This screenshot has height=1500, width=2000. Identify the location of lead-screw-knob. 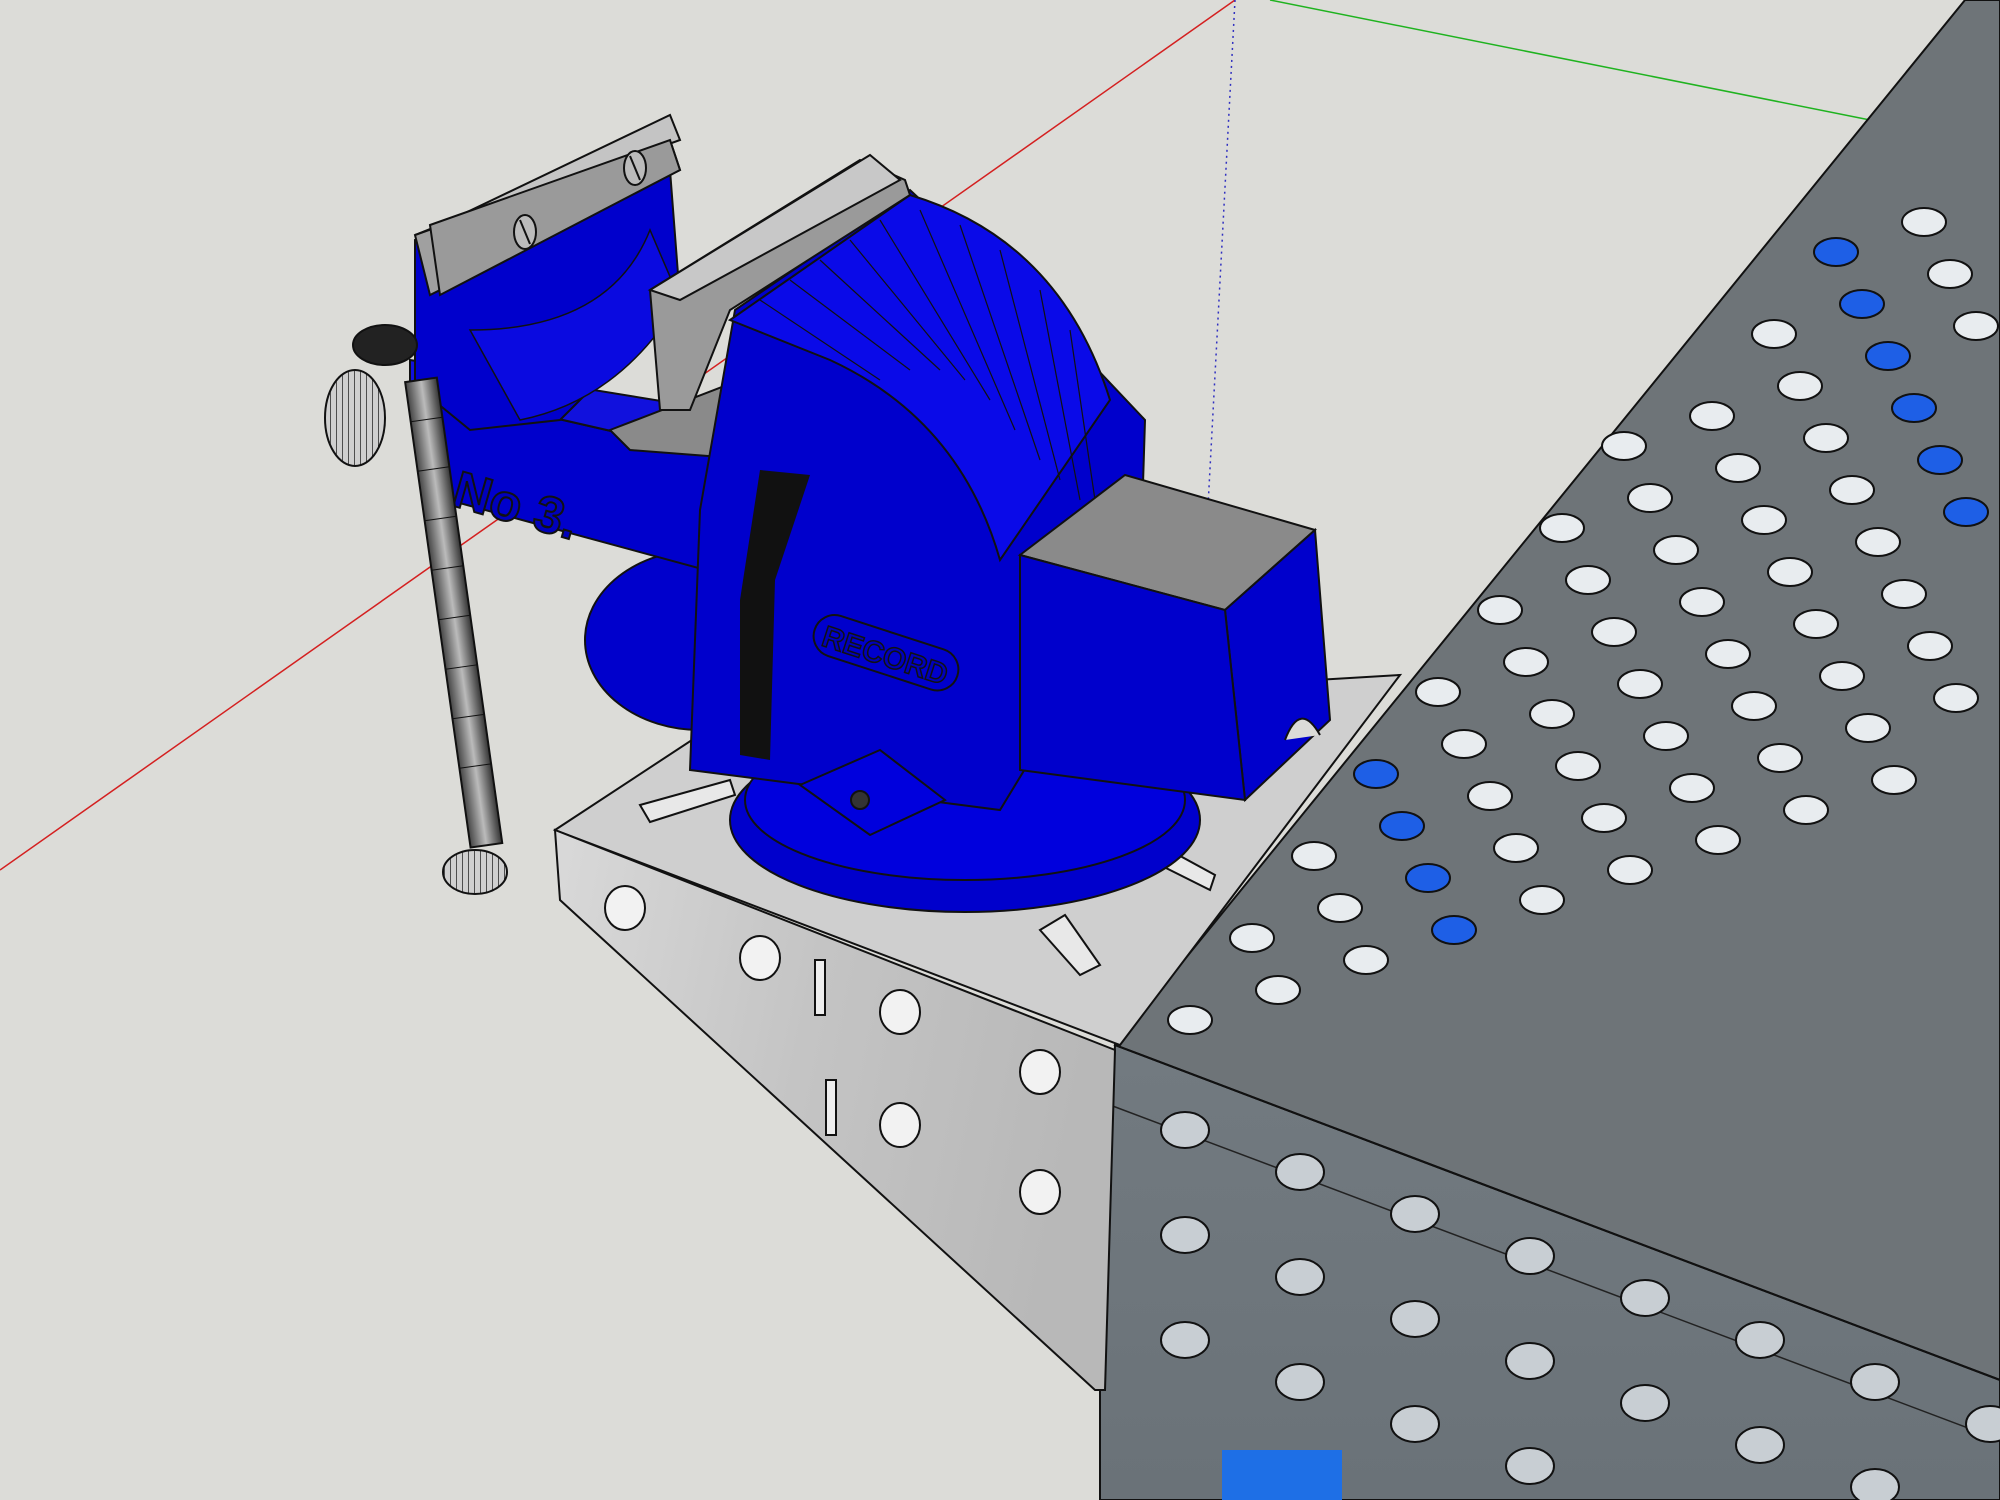
(355, 418).